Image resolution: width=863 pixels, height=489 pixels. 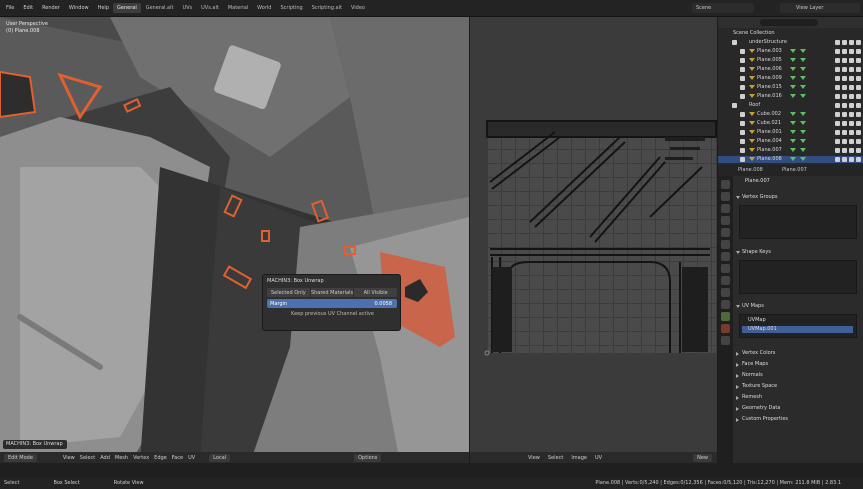 What do you see at coordinates (725, 304) in the screenshot?
I see `constraints-icon` at bounding box center [725, 304].